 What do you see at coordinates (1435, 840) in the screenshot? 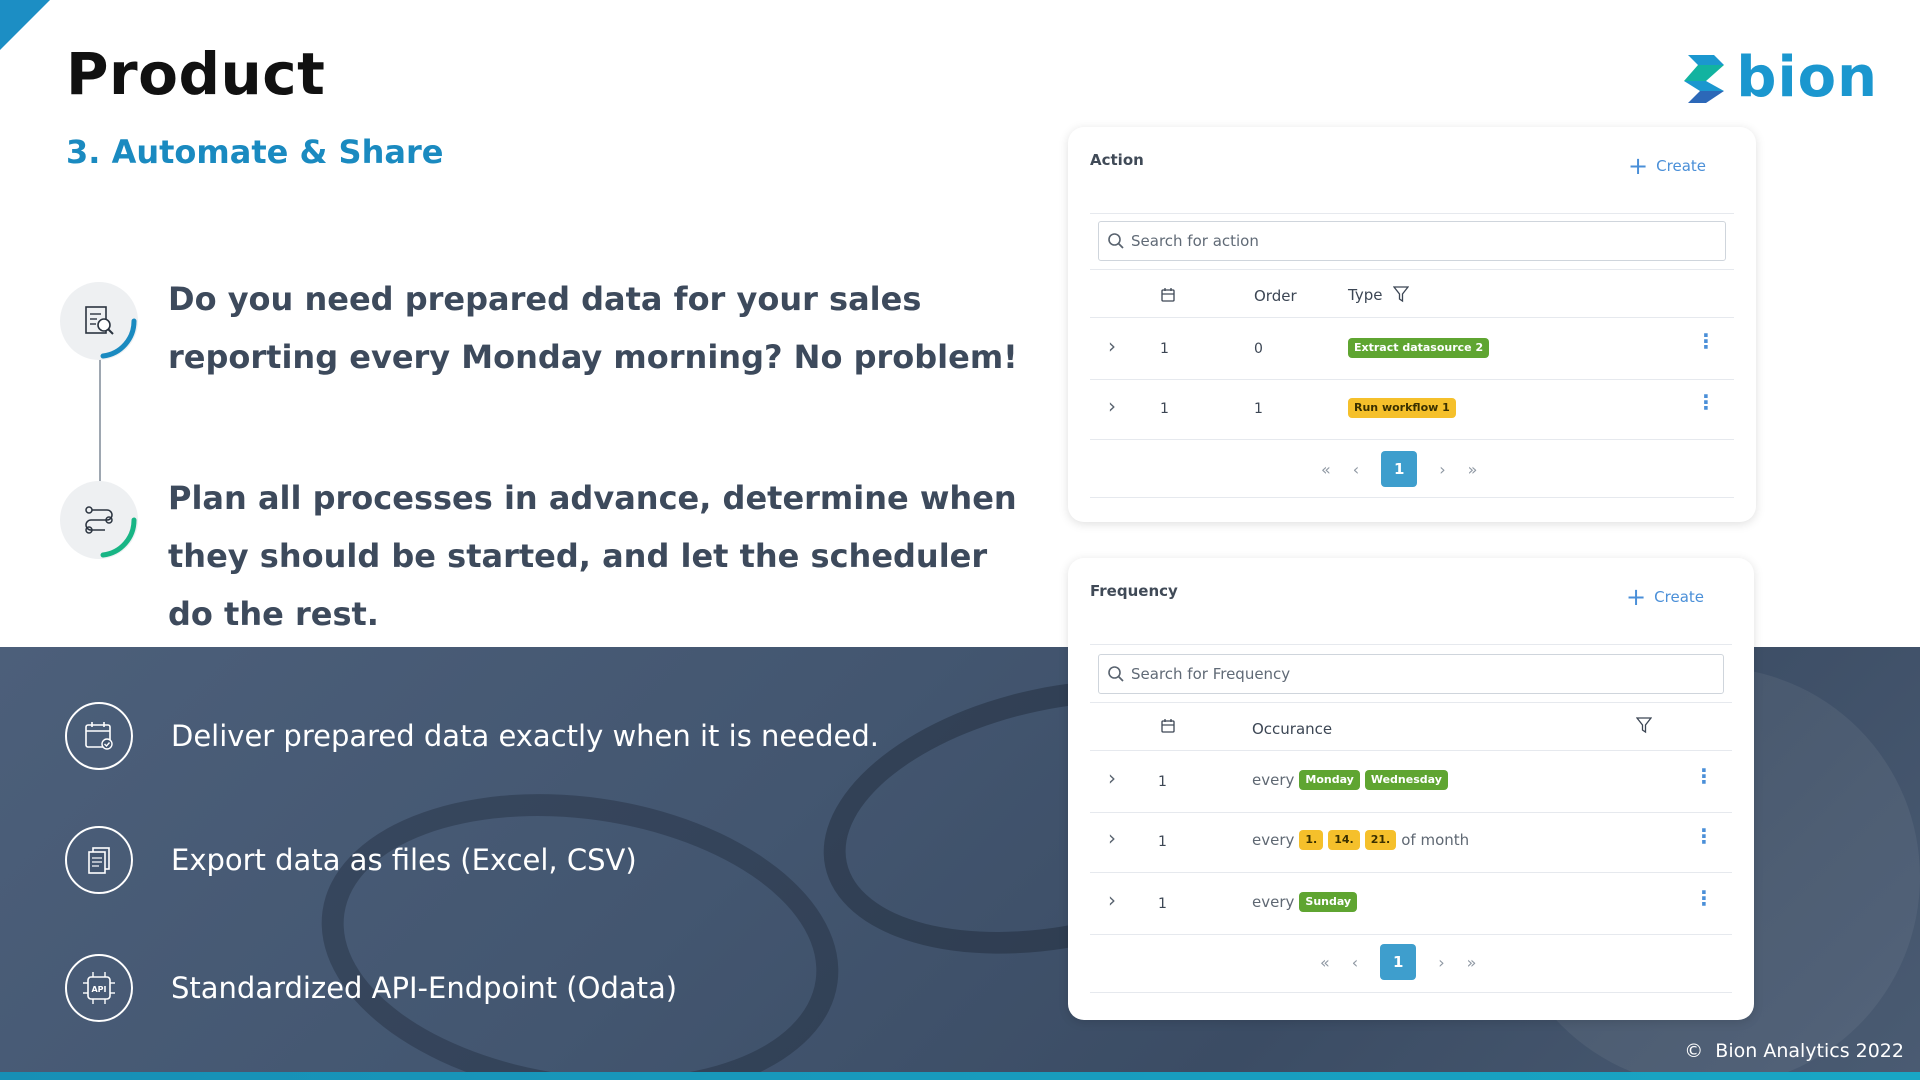
I see `occurance-suffix: of month` at bounding box center [1435, 840].